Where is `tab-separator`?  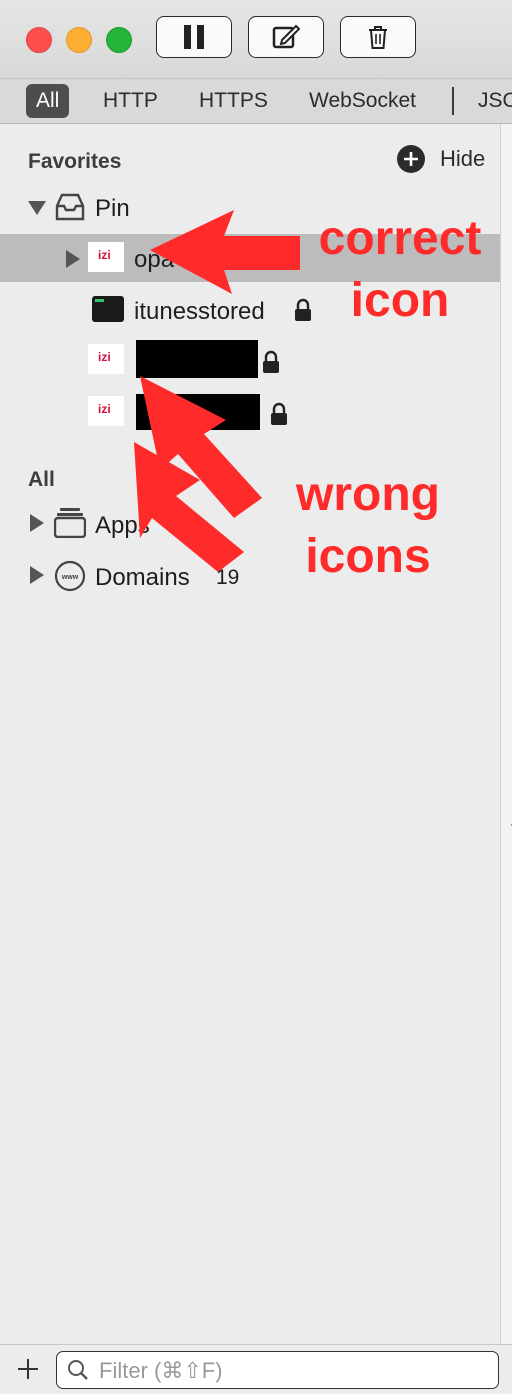
tab-separator is located at coordinates (453, 101).